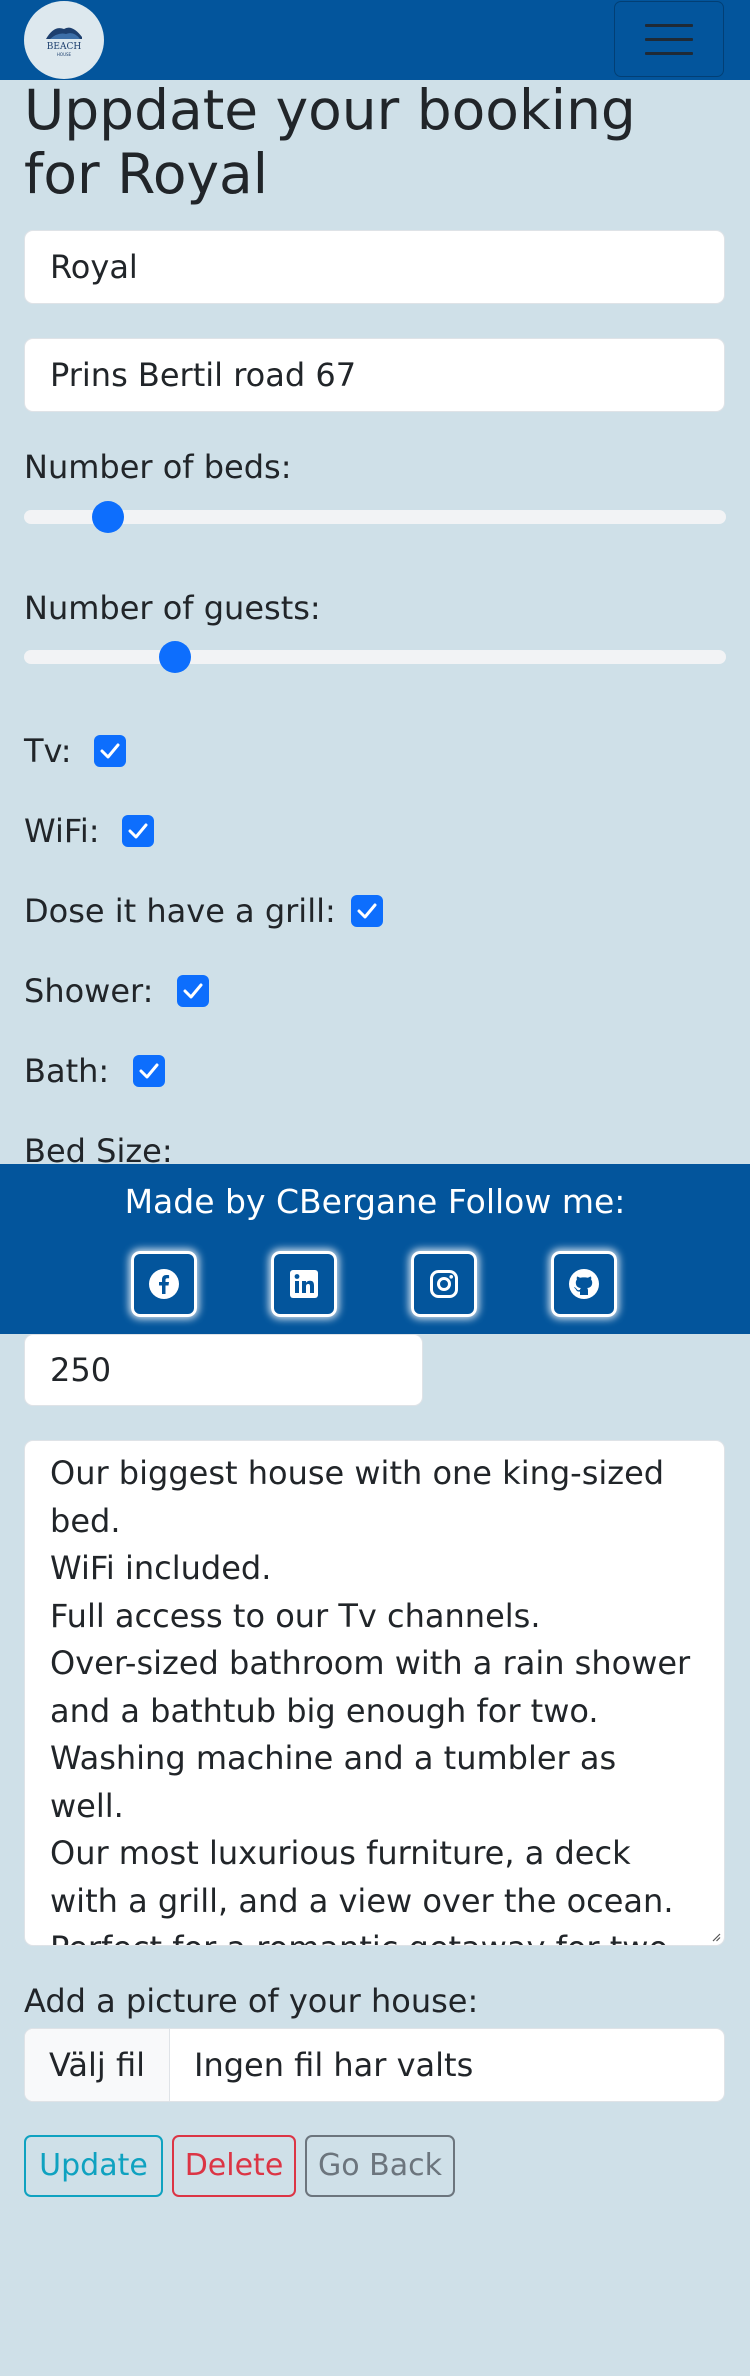 This screenshot has height=2376, width=750. Describe the element at coordinates (174, 657) in the screenshot. I see `guests-slider-thumb` at that location.